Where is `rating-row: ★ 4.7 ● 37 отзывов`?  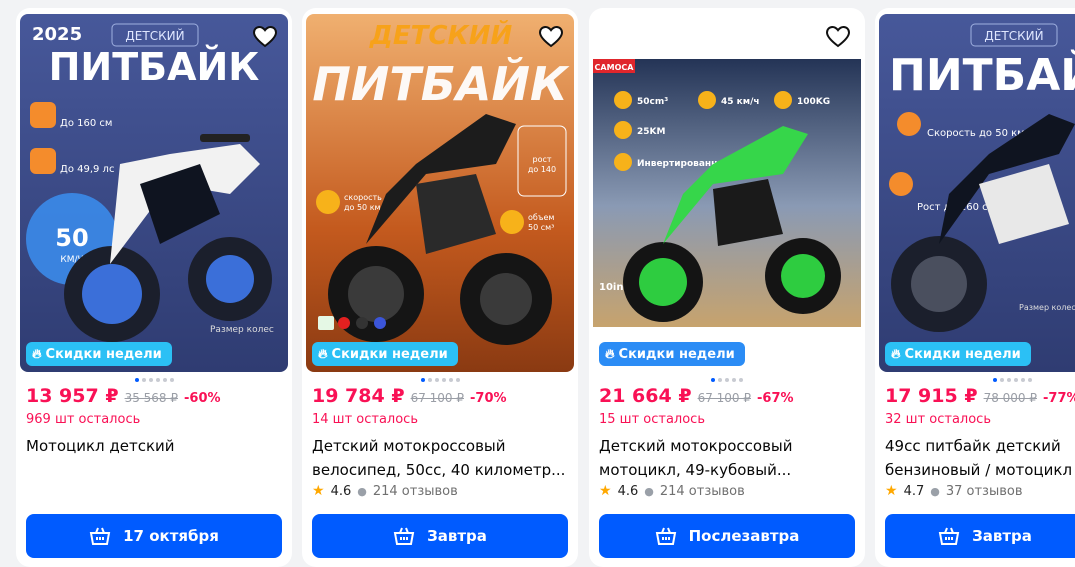
rating-row: ★ 4.7 ● 37 отзывов is located at coordinates (954, 491).